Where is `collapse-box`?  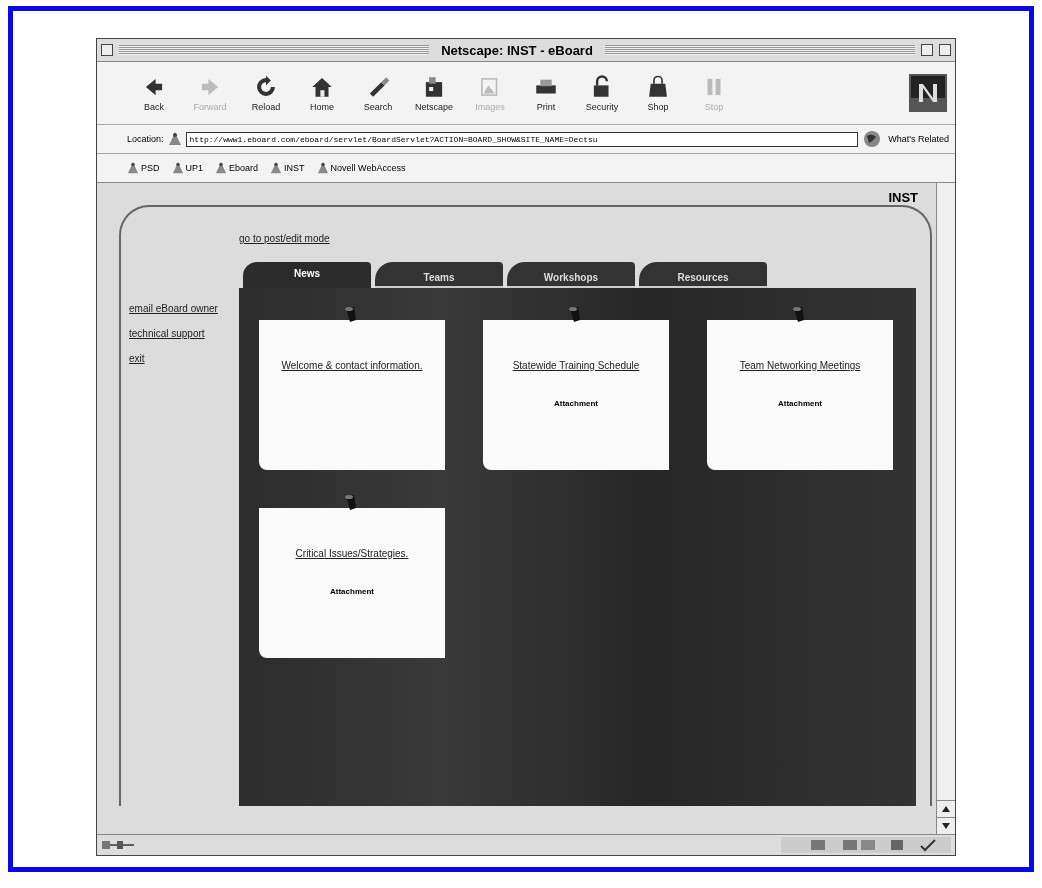 collapse-box is located at coordinates (945, 50).